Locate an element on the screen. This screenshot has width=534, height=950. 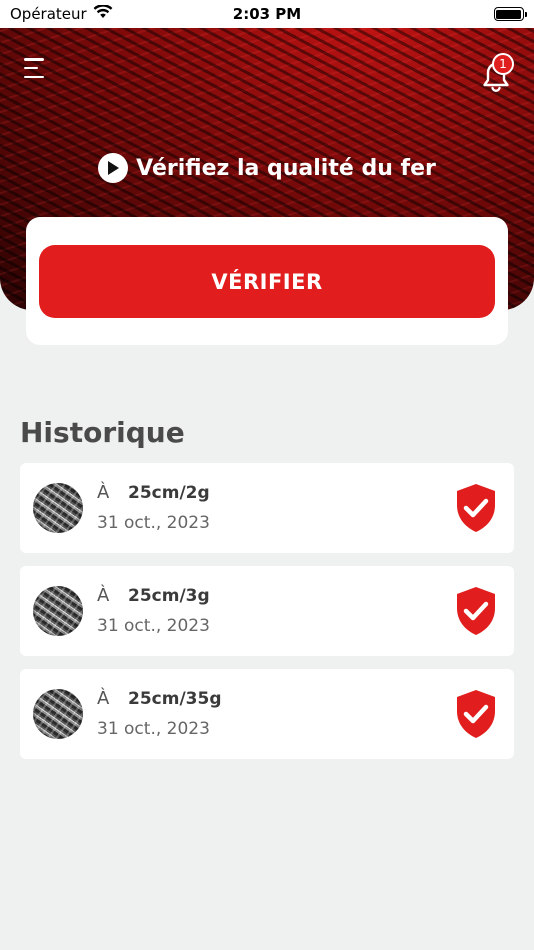
battery-fill is located at coordinates (509, 14).